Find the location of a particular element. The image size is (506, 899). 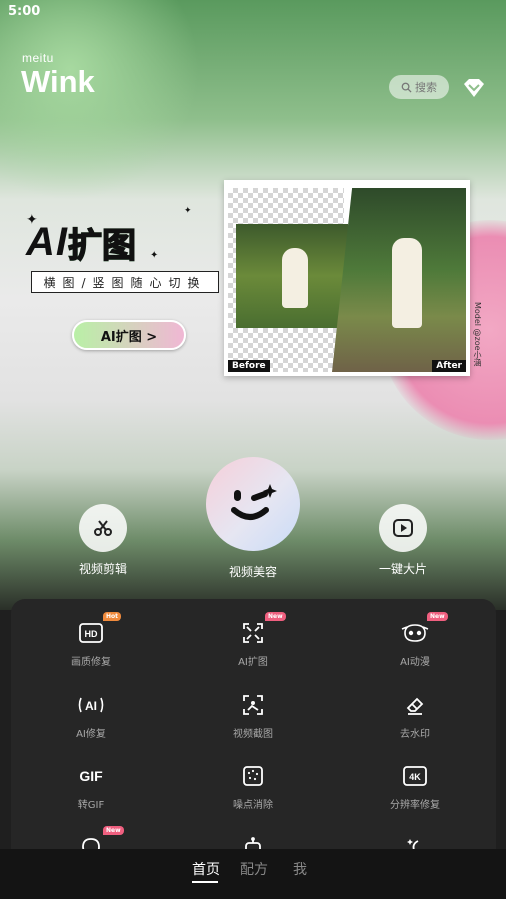

svg-text: HD is located at coordinates (91, 634).